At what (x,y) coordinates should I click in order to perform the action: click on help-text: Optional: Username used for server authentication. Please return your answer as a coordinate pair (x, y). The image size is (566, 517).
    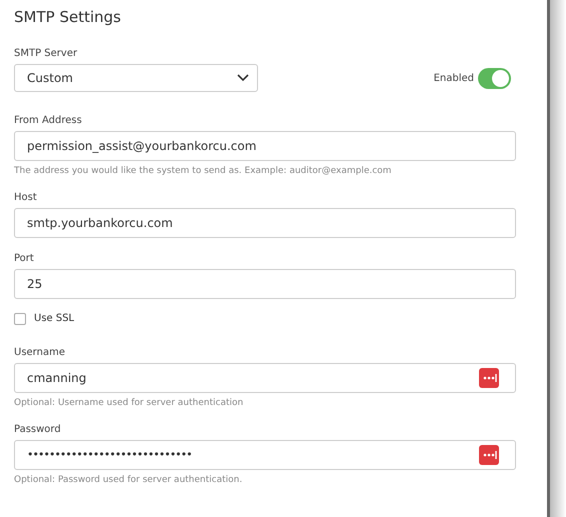
    Looking at the image, I should click on (129, 403).